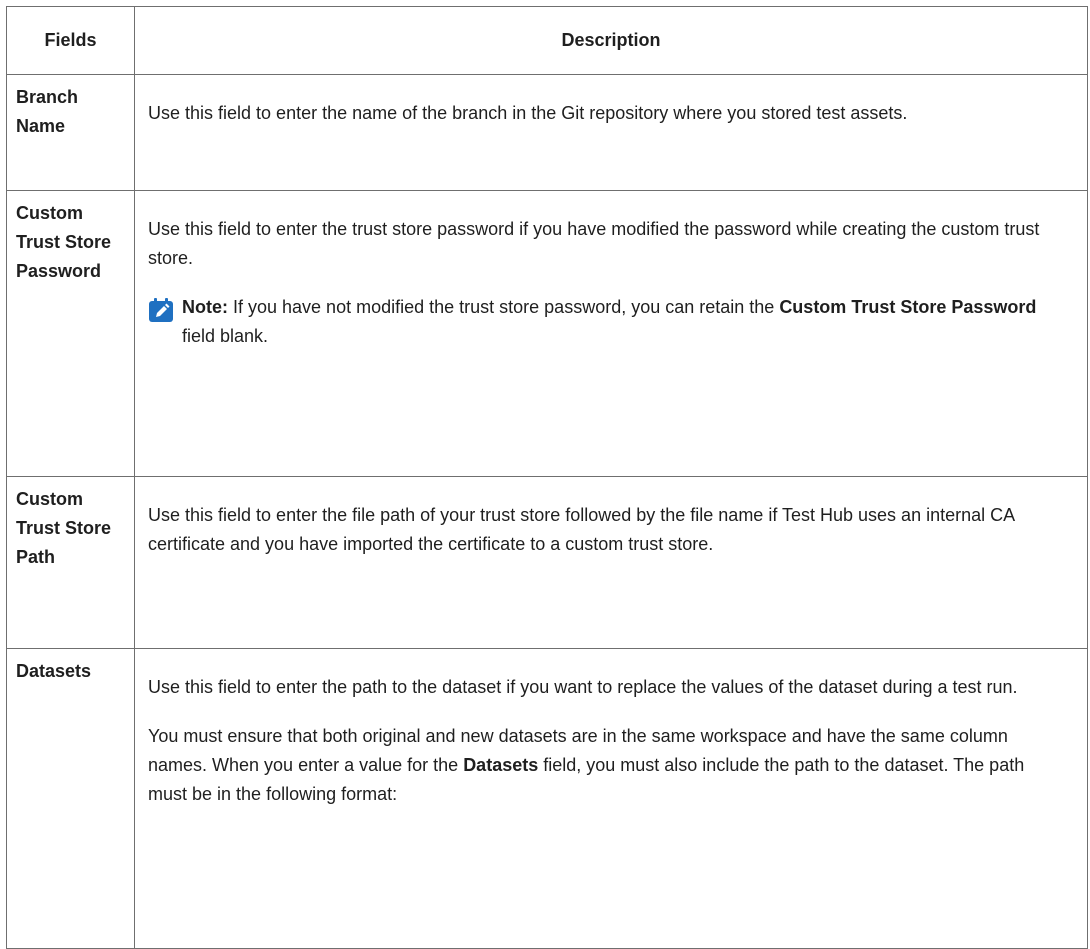 This screenshot has width=1090, height=949. I want to click on field-name: Branch Name, so click(70, 132).